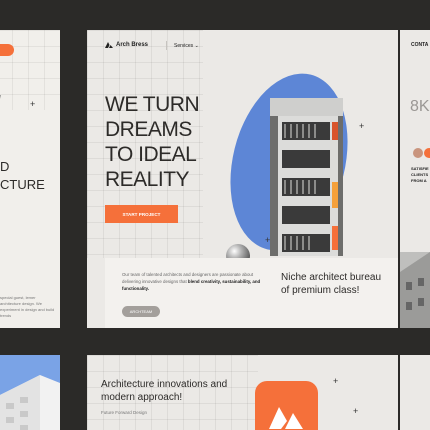 The width and height of the screenshot is (430, 430). Describe the element at coordinates (124, 412) in the screenshot. I see `innovation-subtitle: Future Forward Design` at that location.